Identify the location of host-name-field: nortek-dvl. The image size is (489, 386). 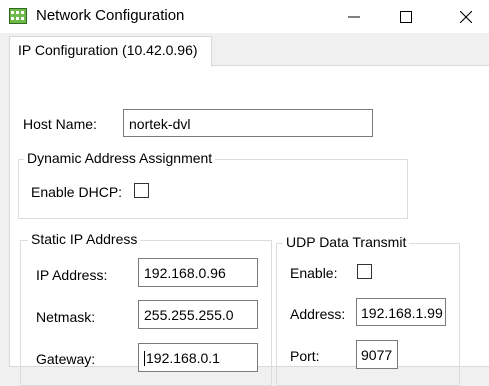
(248, 123).